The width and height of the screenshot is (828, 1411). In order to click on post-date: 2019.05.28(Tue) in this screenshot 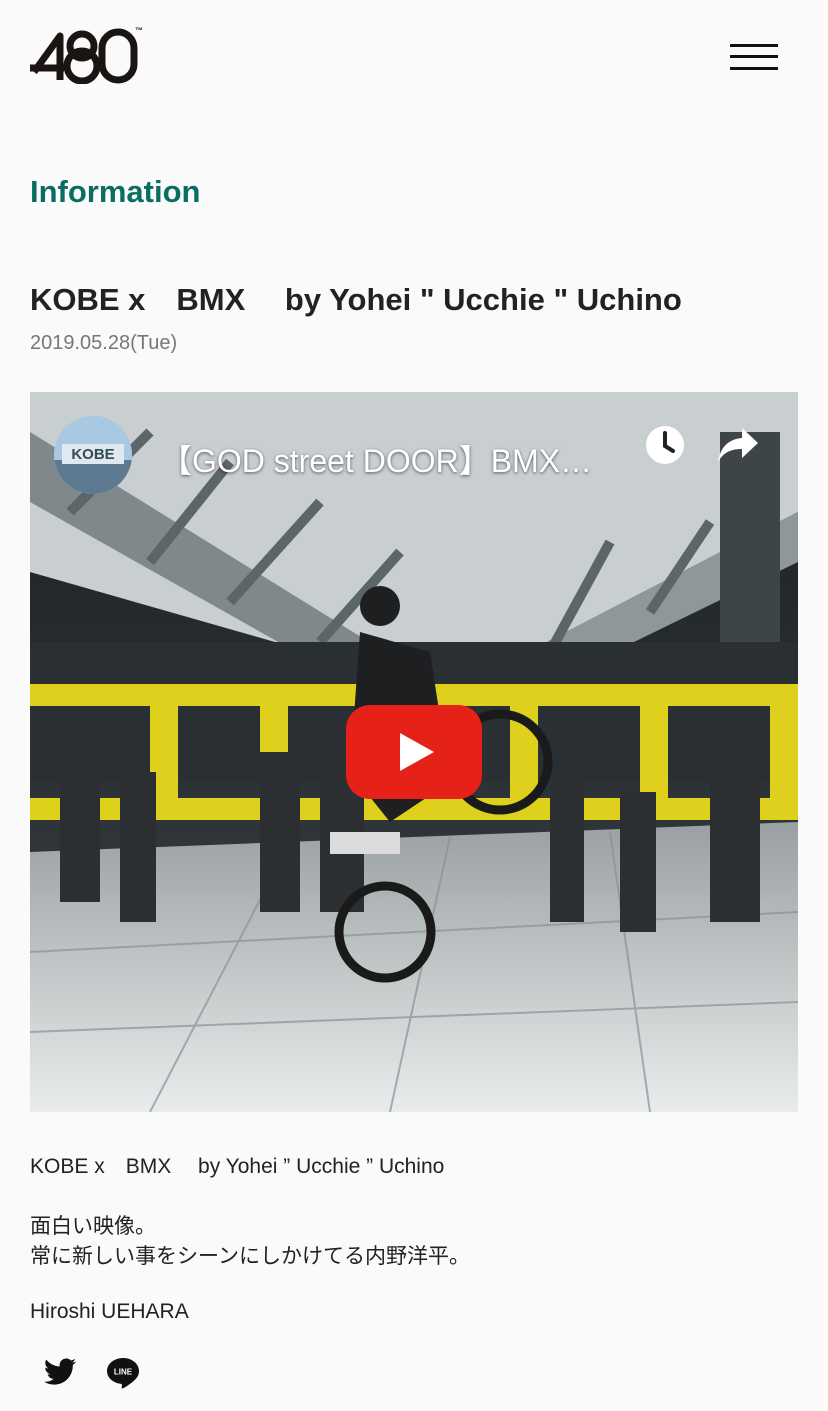, I will do `click(104, 343)`.